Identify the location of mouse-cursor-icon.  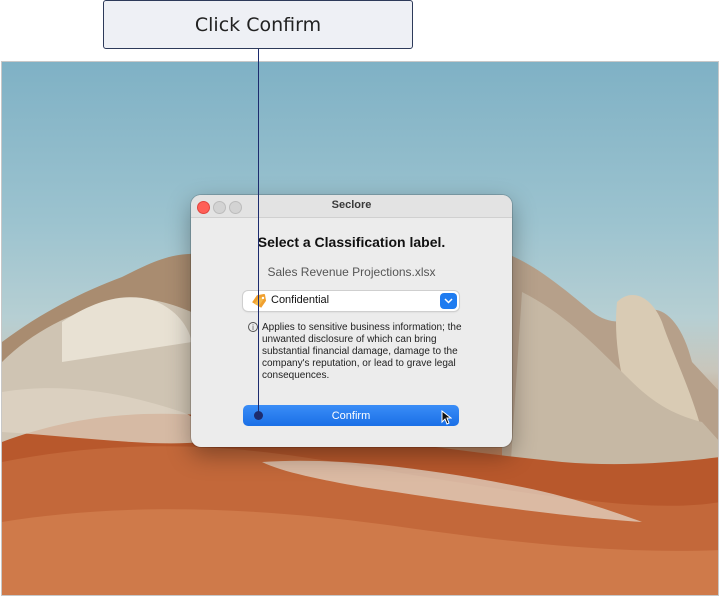
(446, 417).